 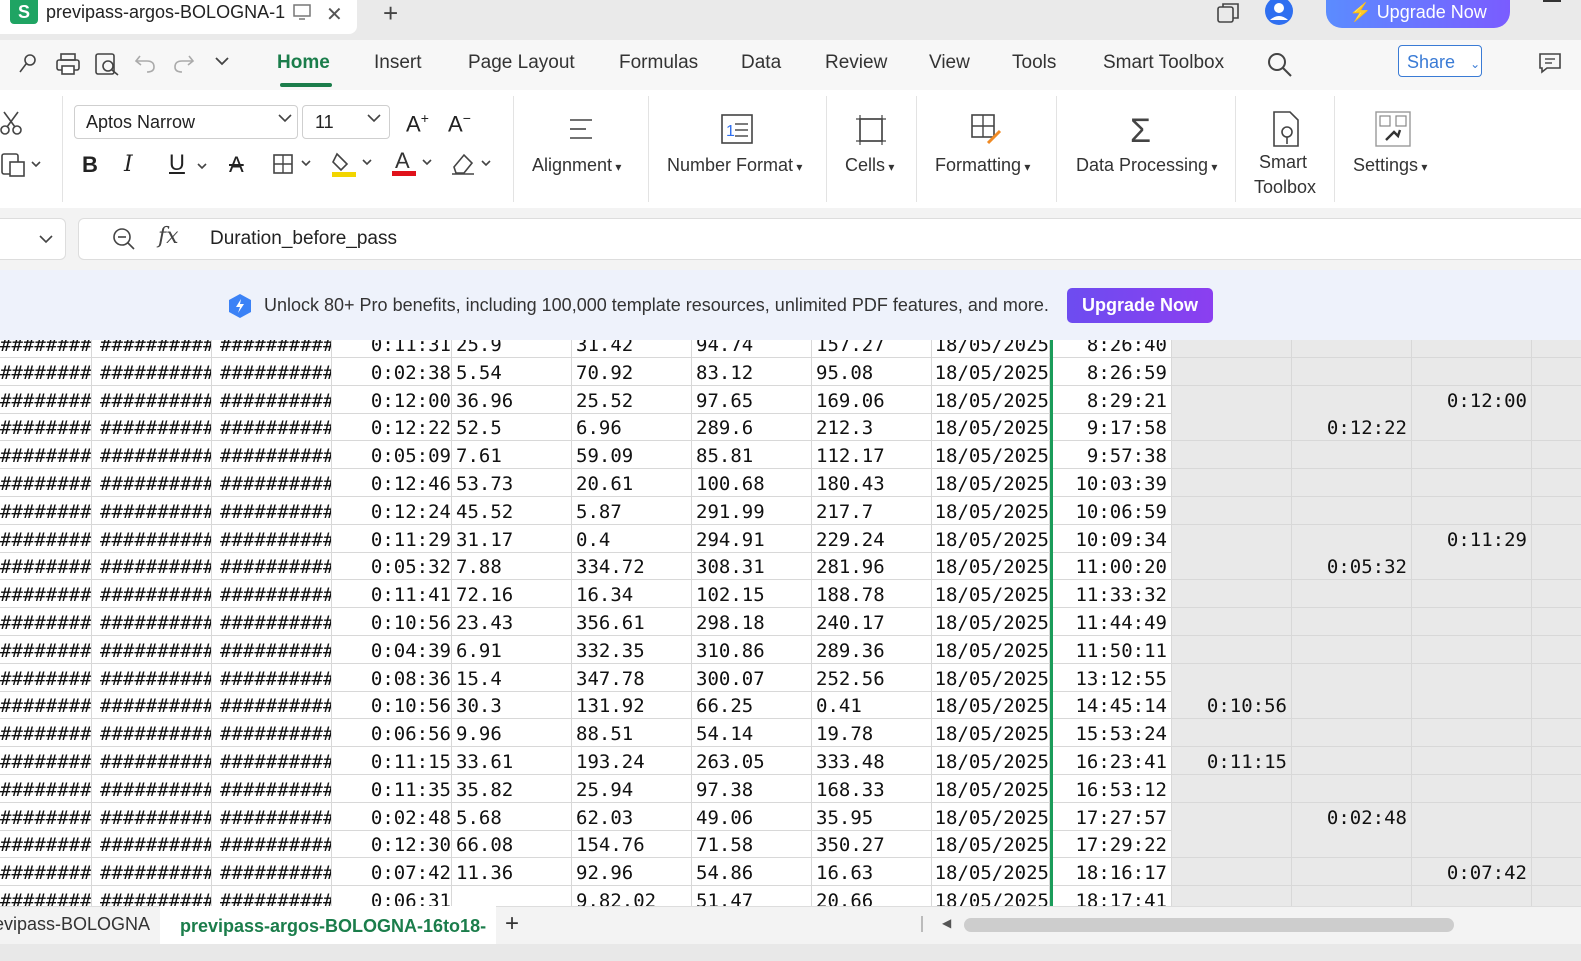 I want to click on table-cell: 59.09, so click(x=632, y=455).